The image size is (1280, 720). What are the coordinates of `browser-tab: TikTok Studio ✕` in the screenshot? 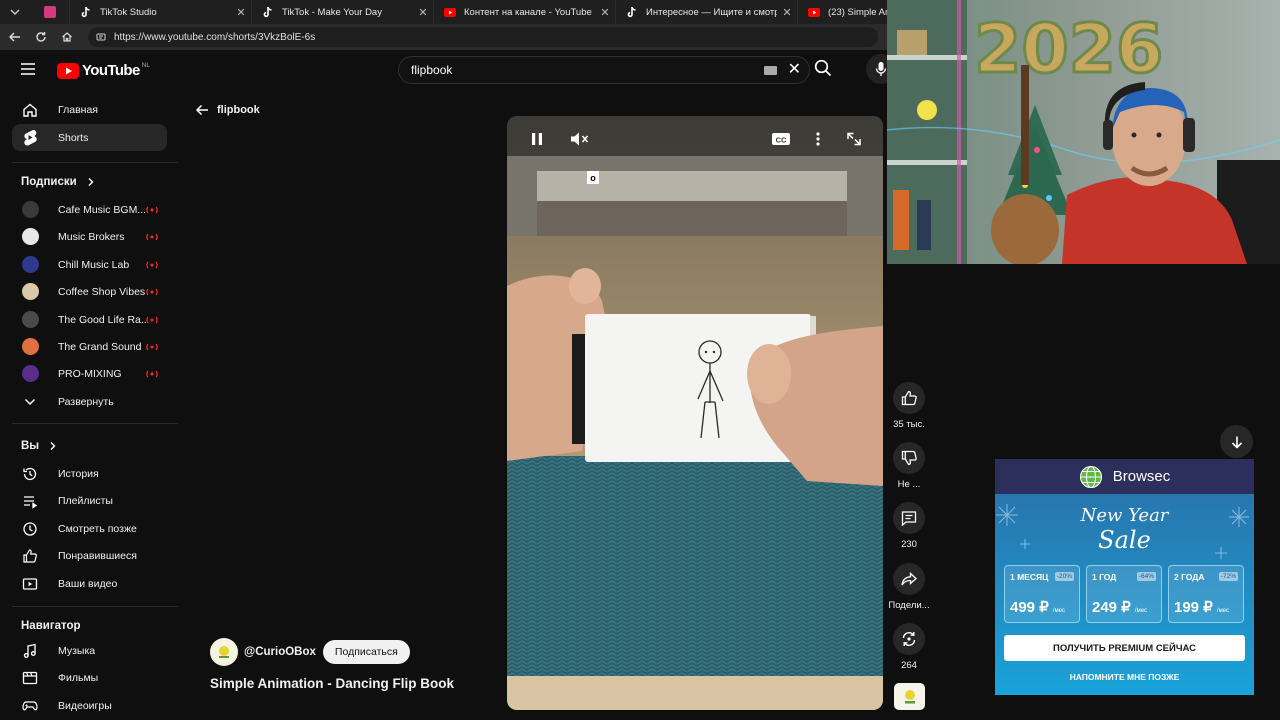 It's located at (161, 12).